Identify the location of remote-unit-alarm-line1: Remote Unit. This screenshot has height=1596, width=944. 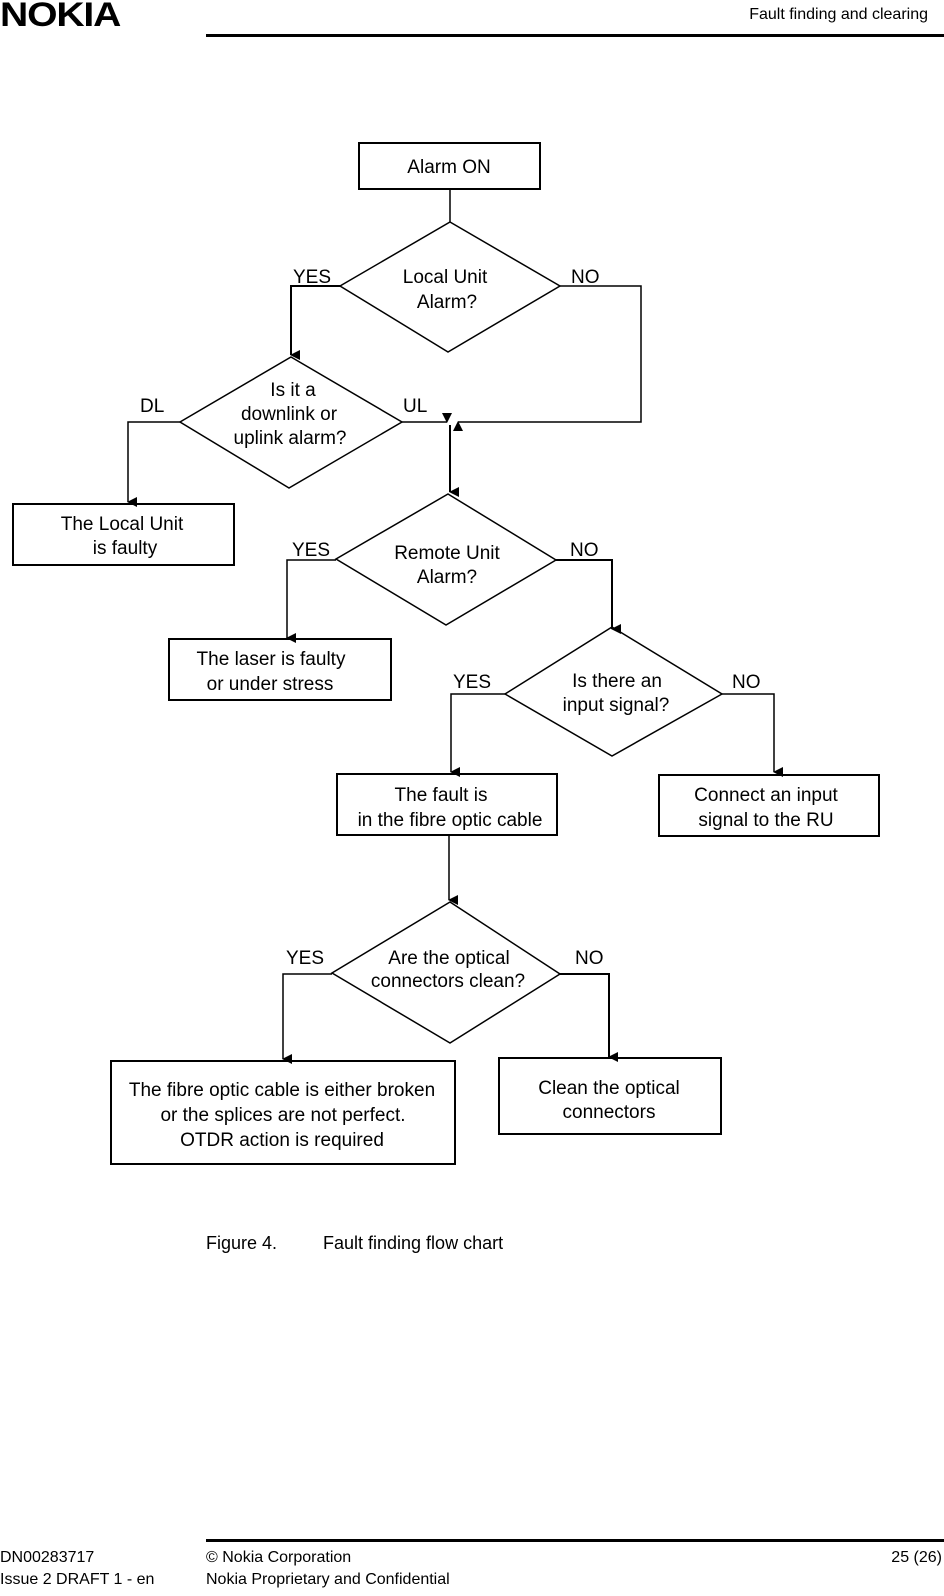
(447, 553).